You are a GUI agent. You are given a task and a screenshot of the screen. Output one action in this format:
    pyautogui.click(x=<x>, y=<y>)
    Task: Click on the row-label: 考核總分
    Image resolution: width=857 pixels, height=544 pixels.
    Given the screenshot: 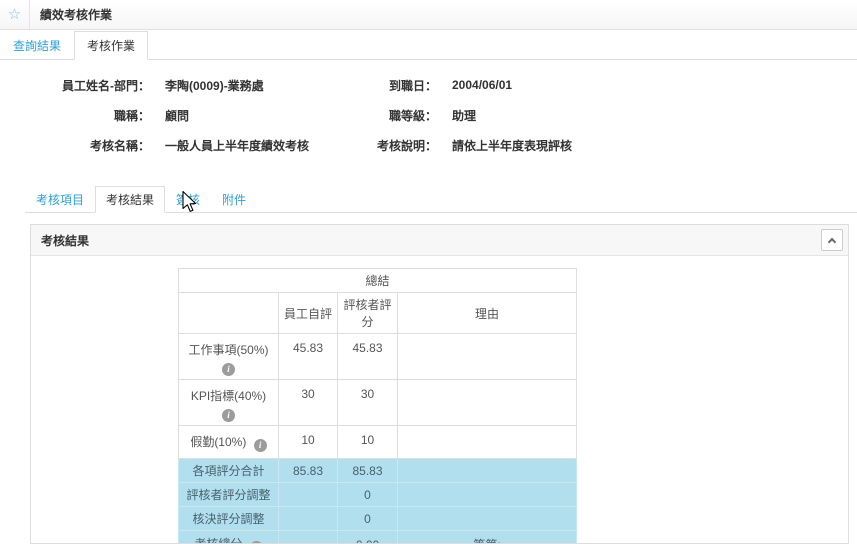 What is the action you would take?
    pyautogui.click(x=218, y=540)
    